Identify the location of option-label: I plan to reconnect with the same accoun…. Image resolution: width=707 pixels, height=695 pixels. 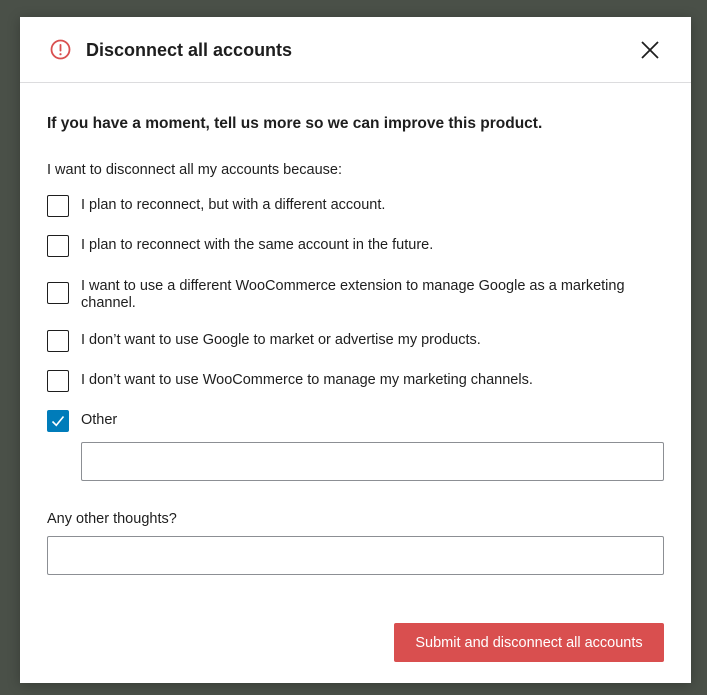
(257, 245).